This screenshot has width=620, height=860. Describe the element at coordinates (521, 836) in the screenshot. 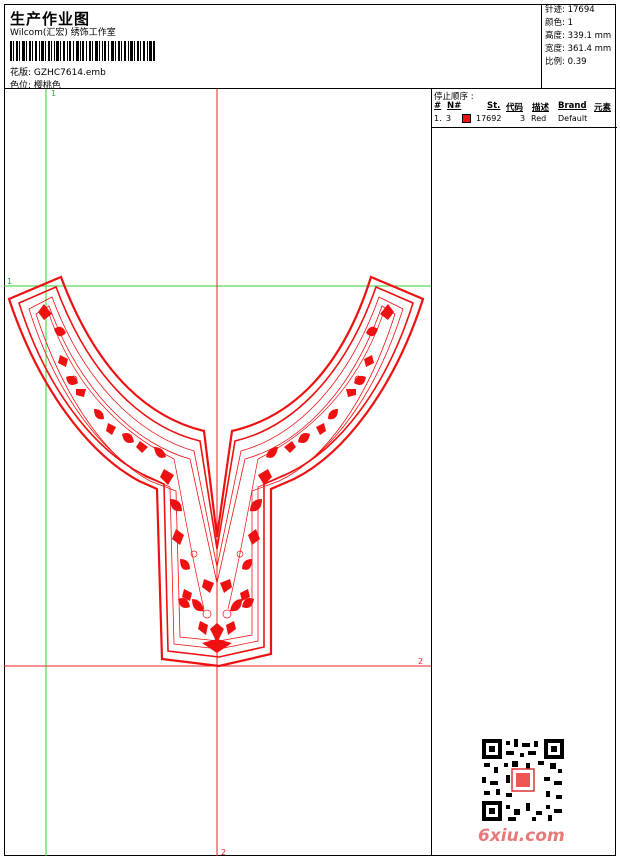

I see `watermark: 6xiu.com` at that location.